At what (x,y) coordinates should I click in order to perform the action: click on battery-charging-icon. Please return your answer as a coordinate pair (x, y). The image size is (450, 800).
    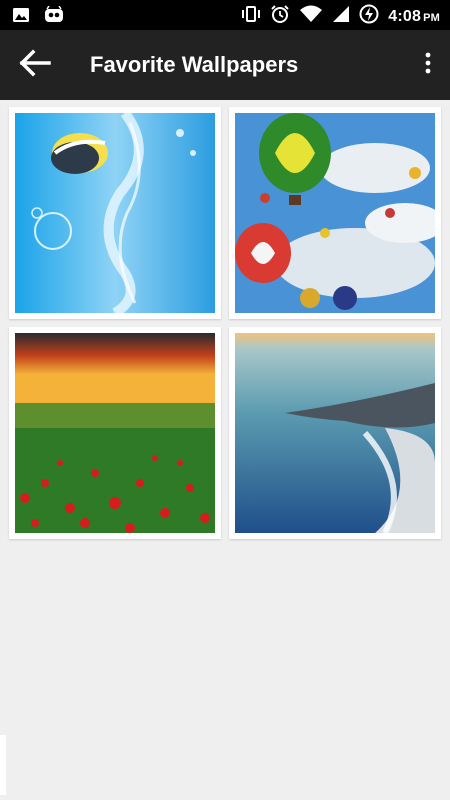
    Looking at the image, I should click on (369, 16).